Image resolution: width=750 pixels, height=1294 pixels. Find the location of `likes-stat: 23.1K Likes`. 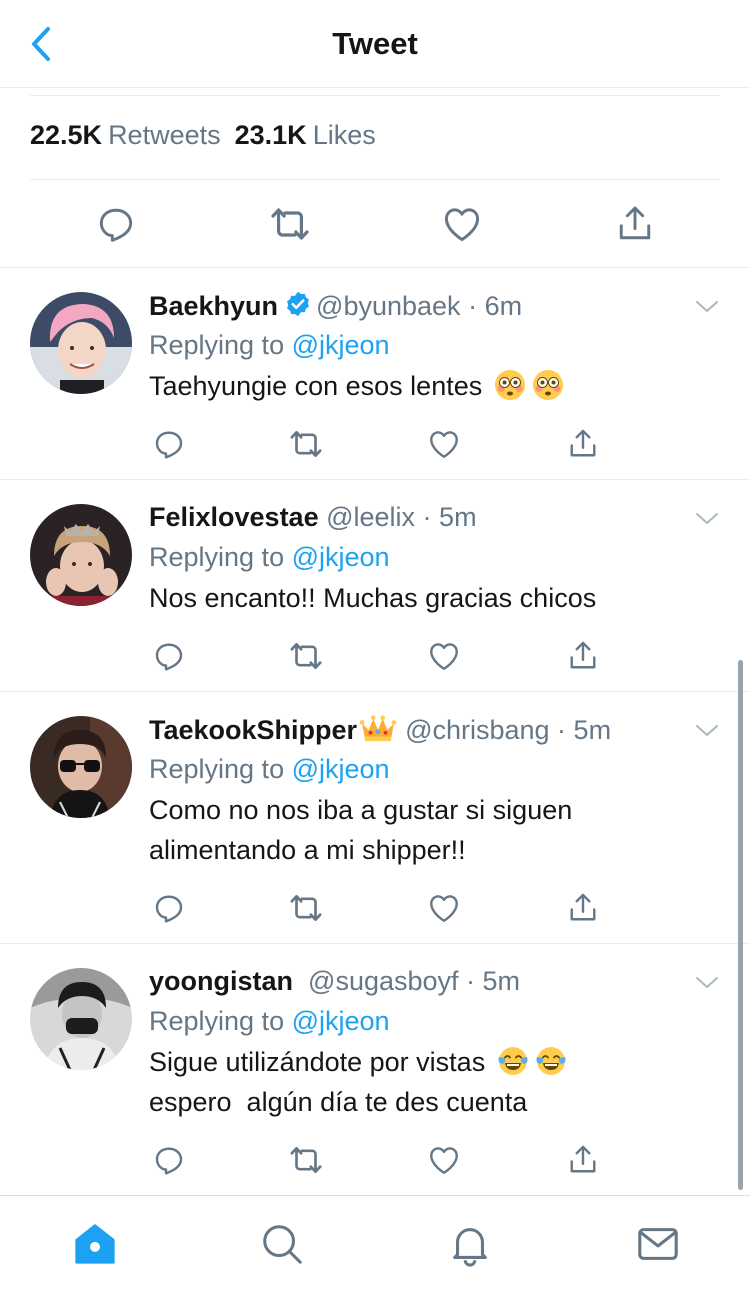

likes-stat: 23.1K Likes is located at coordinates (312, 135).